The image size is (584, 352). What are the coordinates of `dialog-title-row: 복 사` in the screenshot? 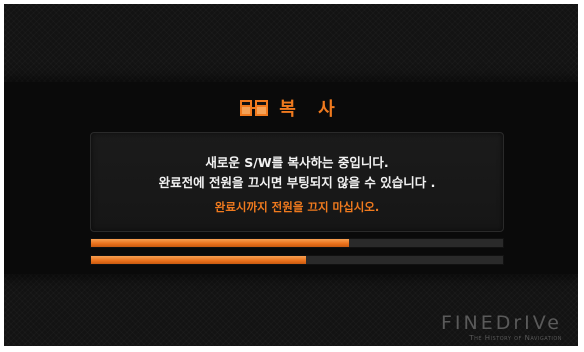 It's located at (291, 108).